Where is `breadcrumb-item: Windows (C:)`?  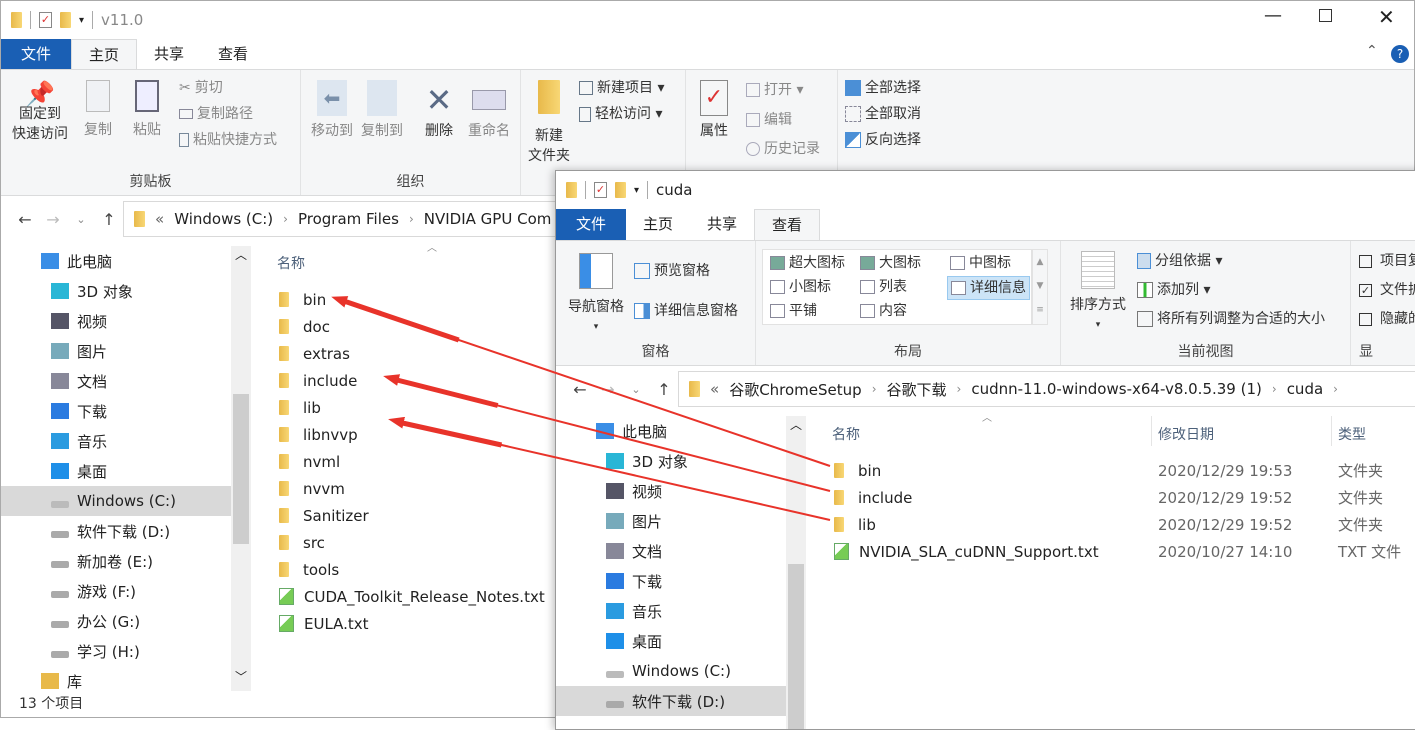 breadcrumb-item: Windows (C:) is located at coordinates (223, 219).